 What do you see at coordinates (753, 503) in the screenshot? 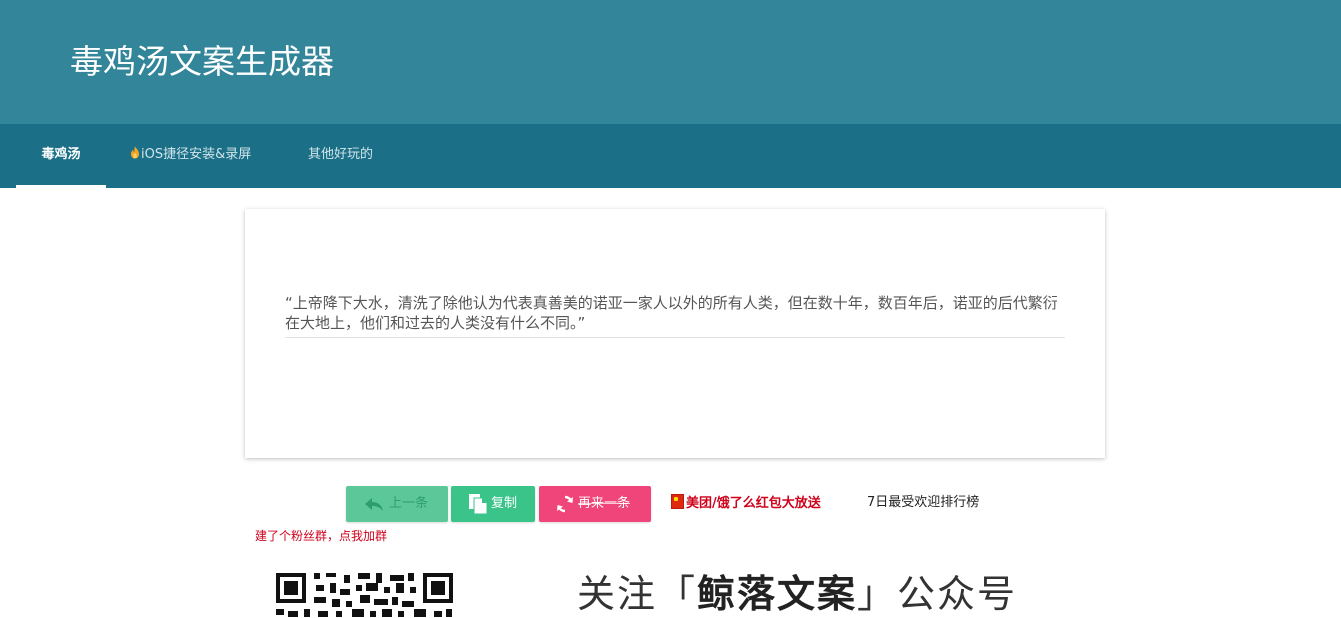
I see `promo-link-label: 美团/饿了么红包大放送` at bounding box center [753, 503].